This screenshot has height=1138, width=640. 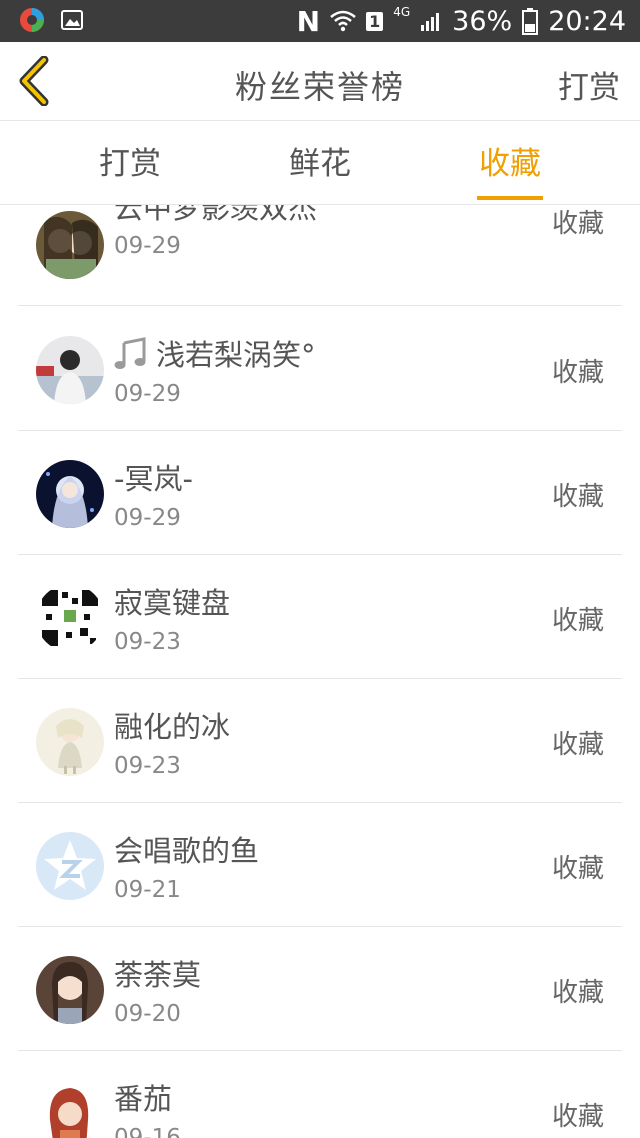 What do you see at coordinates (51, 20) in the screenshot?
I see `status-left` at bounding box center [51, 20].